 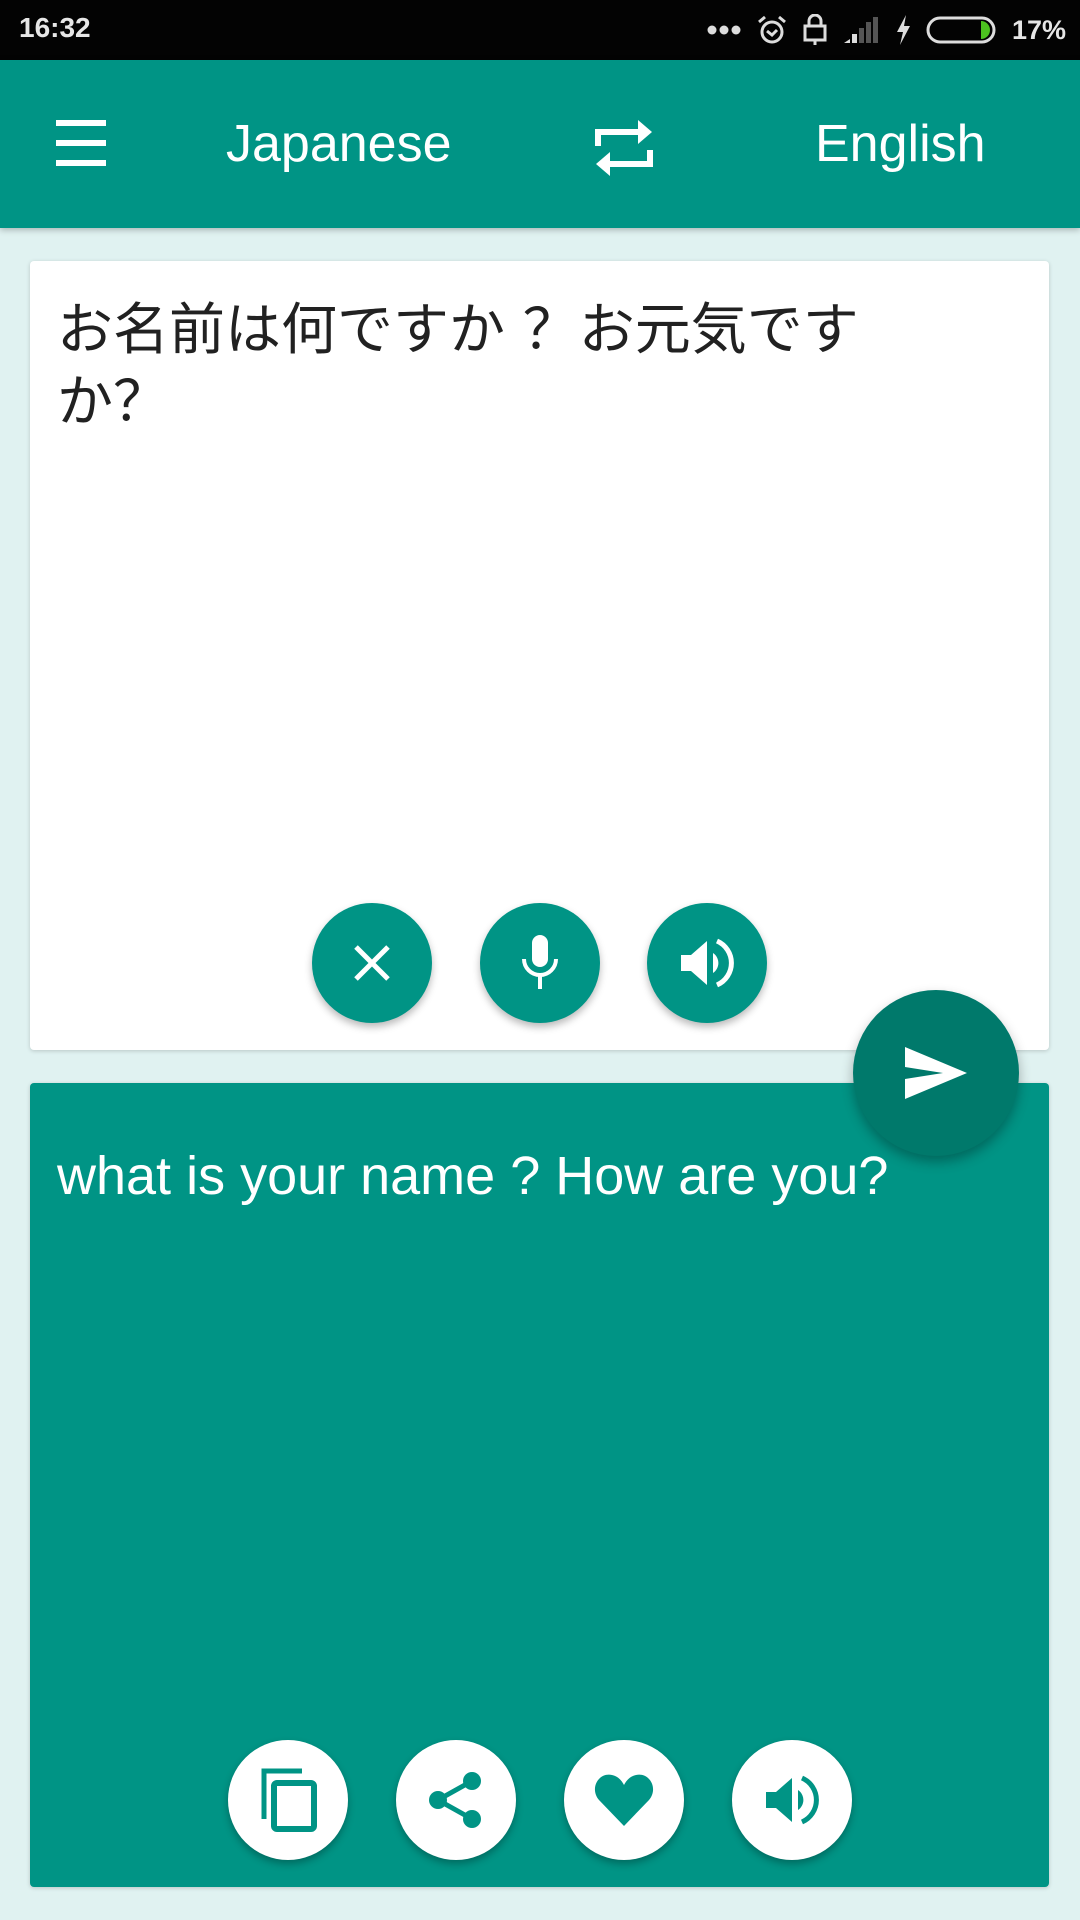 I want to click on clear-button, so click(x=372, y=963).